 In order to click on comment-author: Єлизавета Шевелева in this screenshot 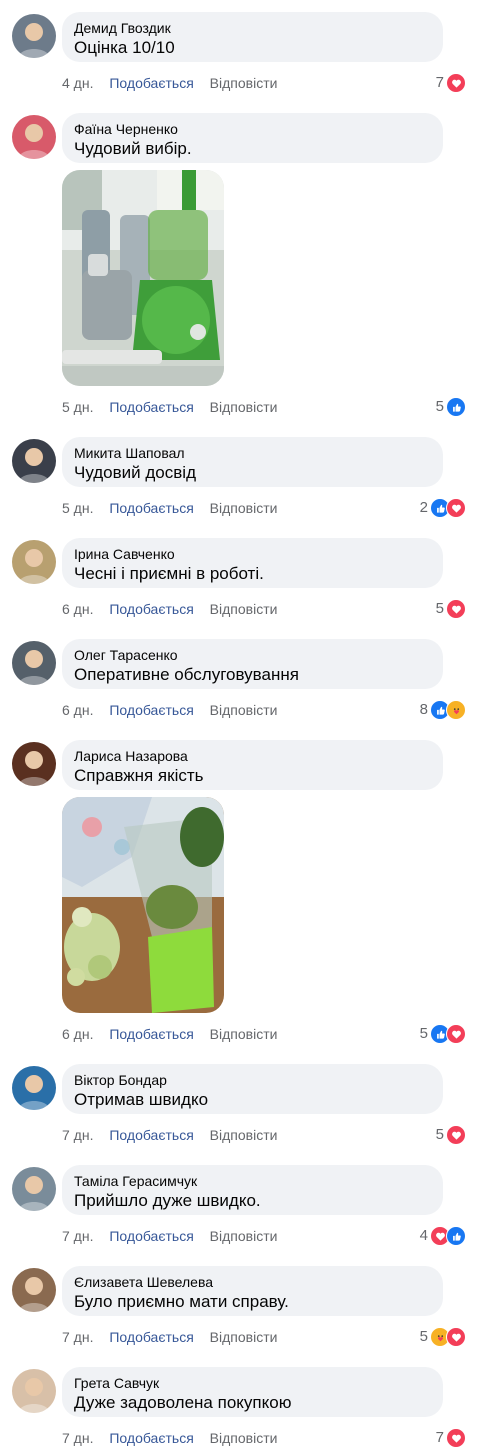, I will do `click(252, 1282)`.